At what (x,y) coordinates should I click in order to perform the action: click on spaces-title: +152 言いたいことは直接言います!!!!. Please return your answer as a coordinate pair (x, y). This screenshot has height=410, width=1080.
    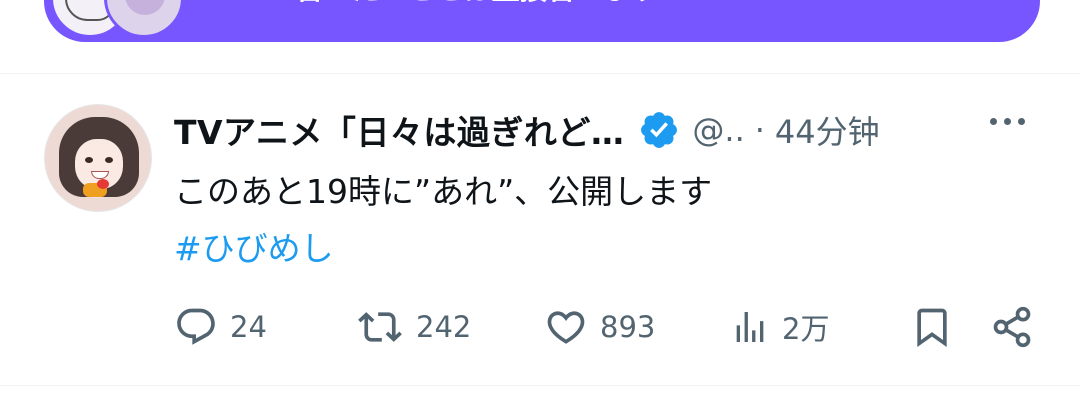
    Looking at the image, I should click on (457, 4).